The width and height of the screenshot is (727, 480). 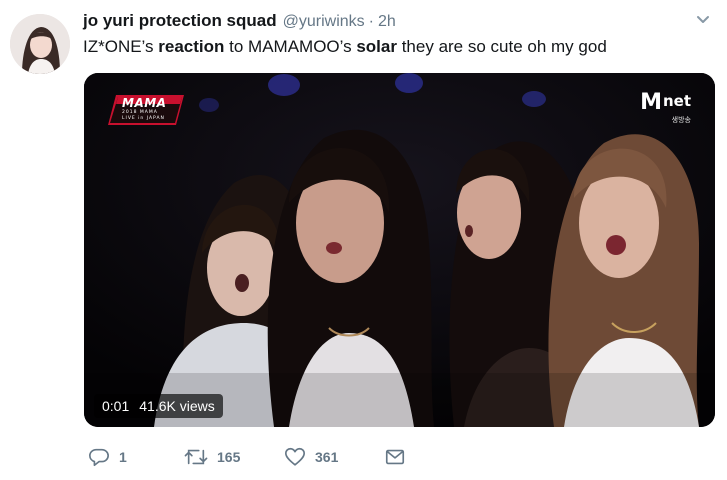 I want to click on retweet-button: 165, so click(x=212, y=457).